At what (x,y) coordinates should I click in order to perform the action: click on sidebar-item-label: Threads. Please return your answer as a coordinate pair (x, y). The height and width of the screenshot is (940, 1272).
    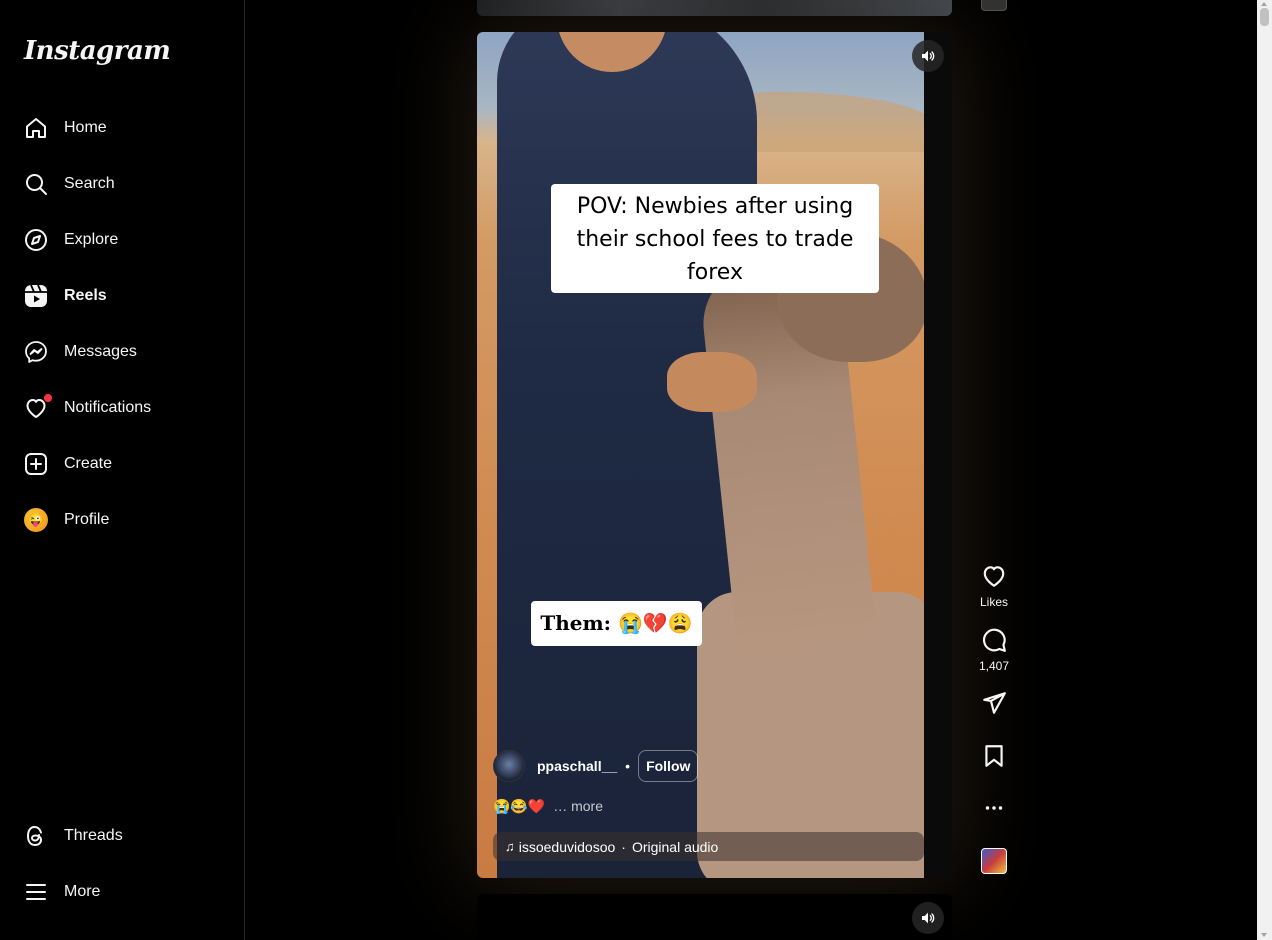
    Looking at the image, I should click on (93, 835).